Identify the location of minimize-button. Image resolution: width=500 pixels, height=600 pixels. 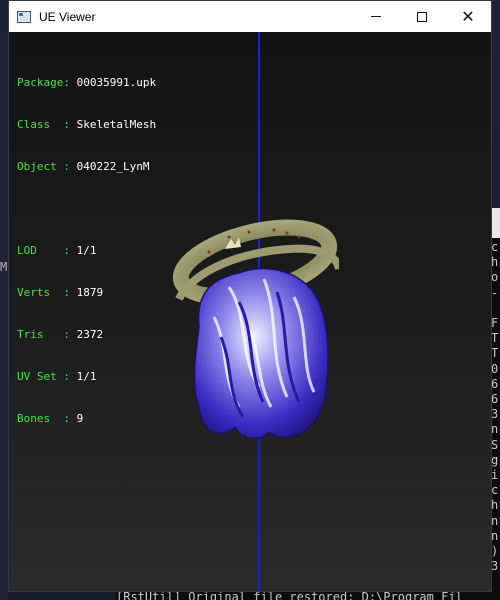
(376, 16).